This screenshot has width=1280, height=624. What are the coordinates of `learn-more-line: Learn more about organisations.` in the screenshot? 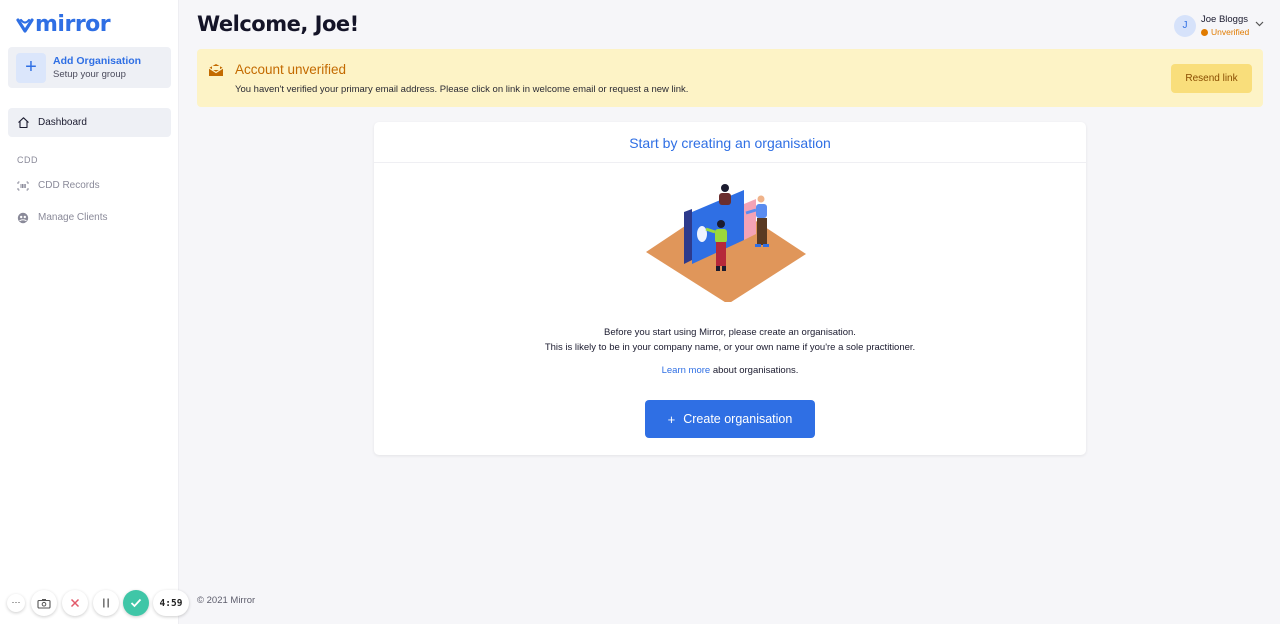 It's located at (730, 370).